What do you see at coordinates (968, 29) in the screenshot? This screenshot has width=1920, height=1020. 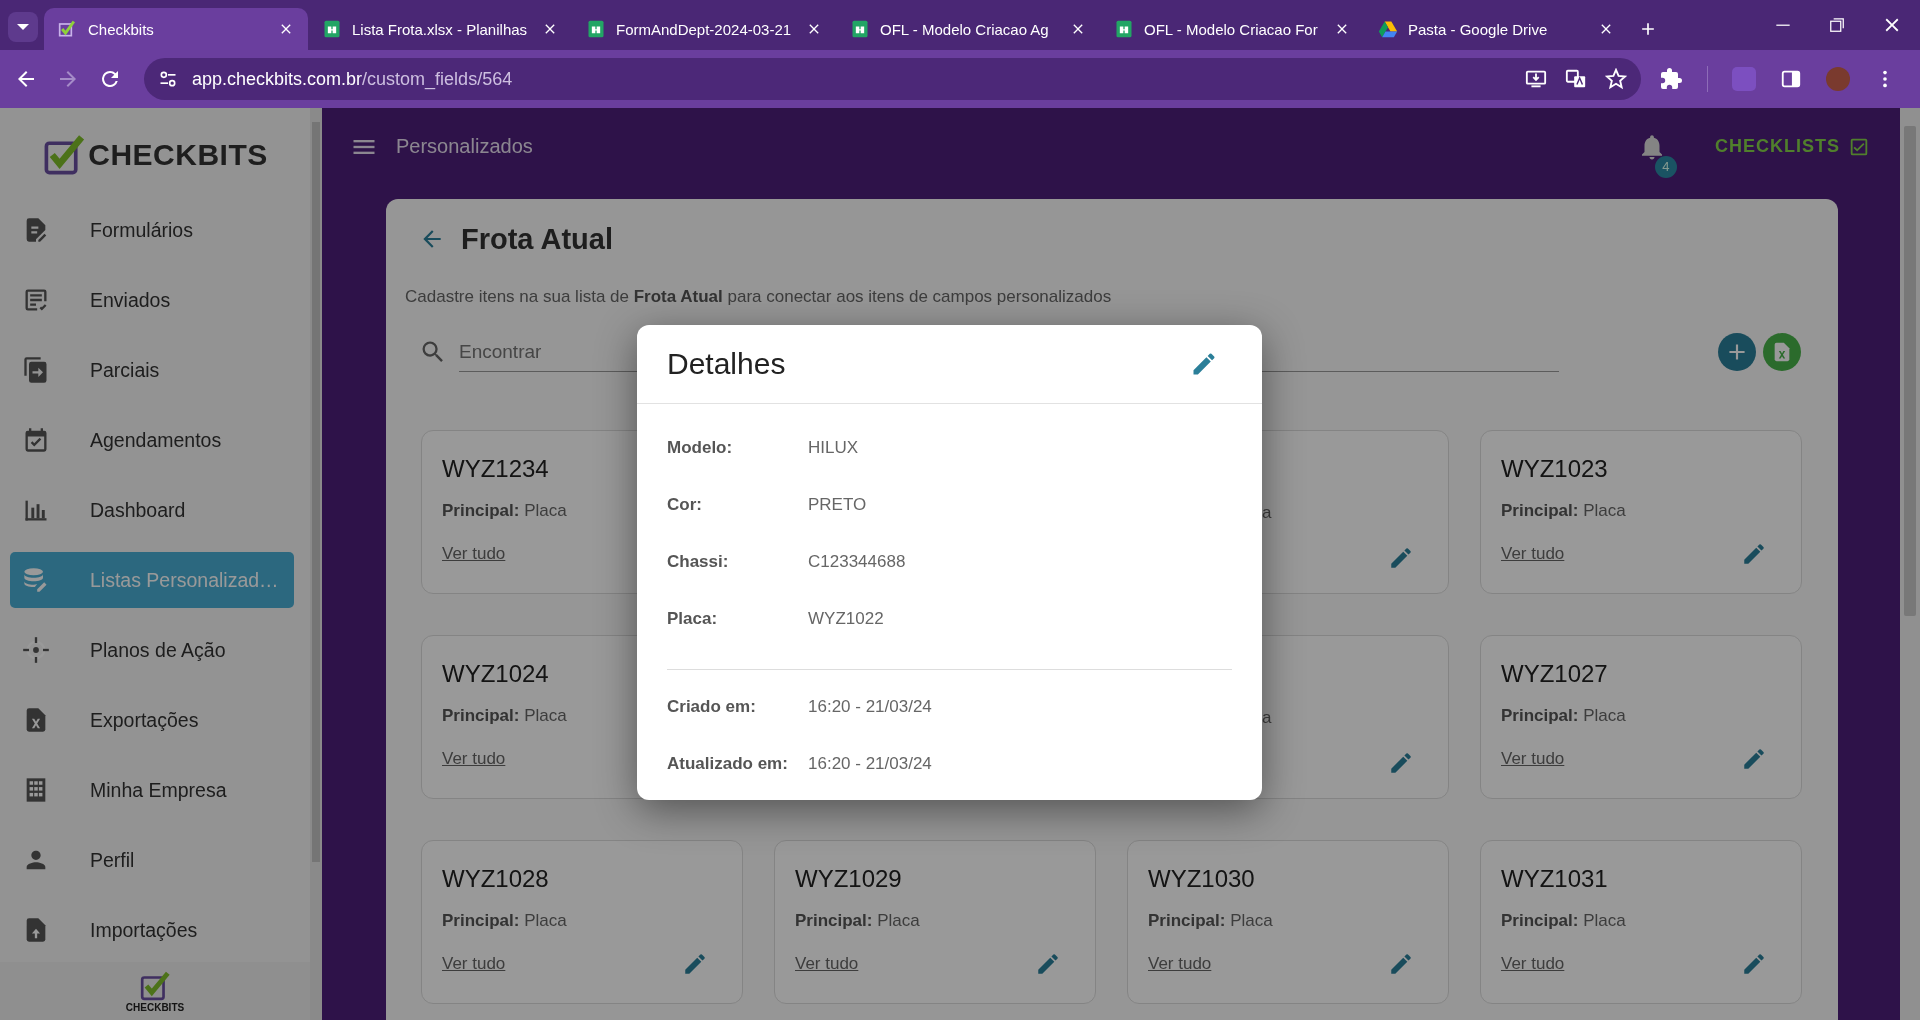 I see `browser-tab: OFL - Modelo Criacao Ag` at bounding box center [968, 29].